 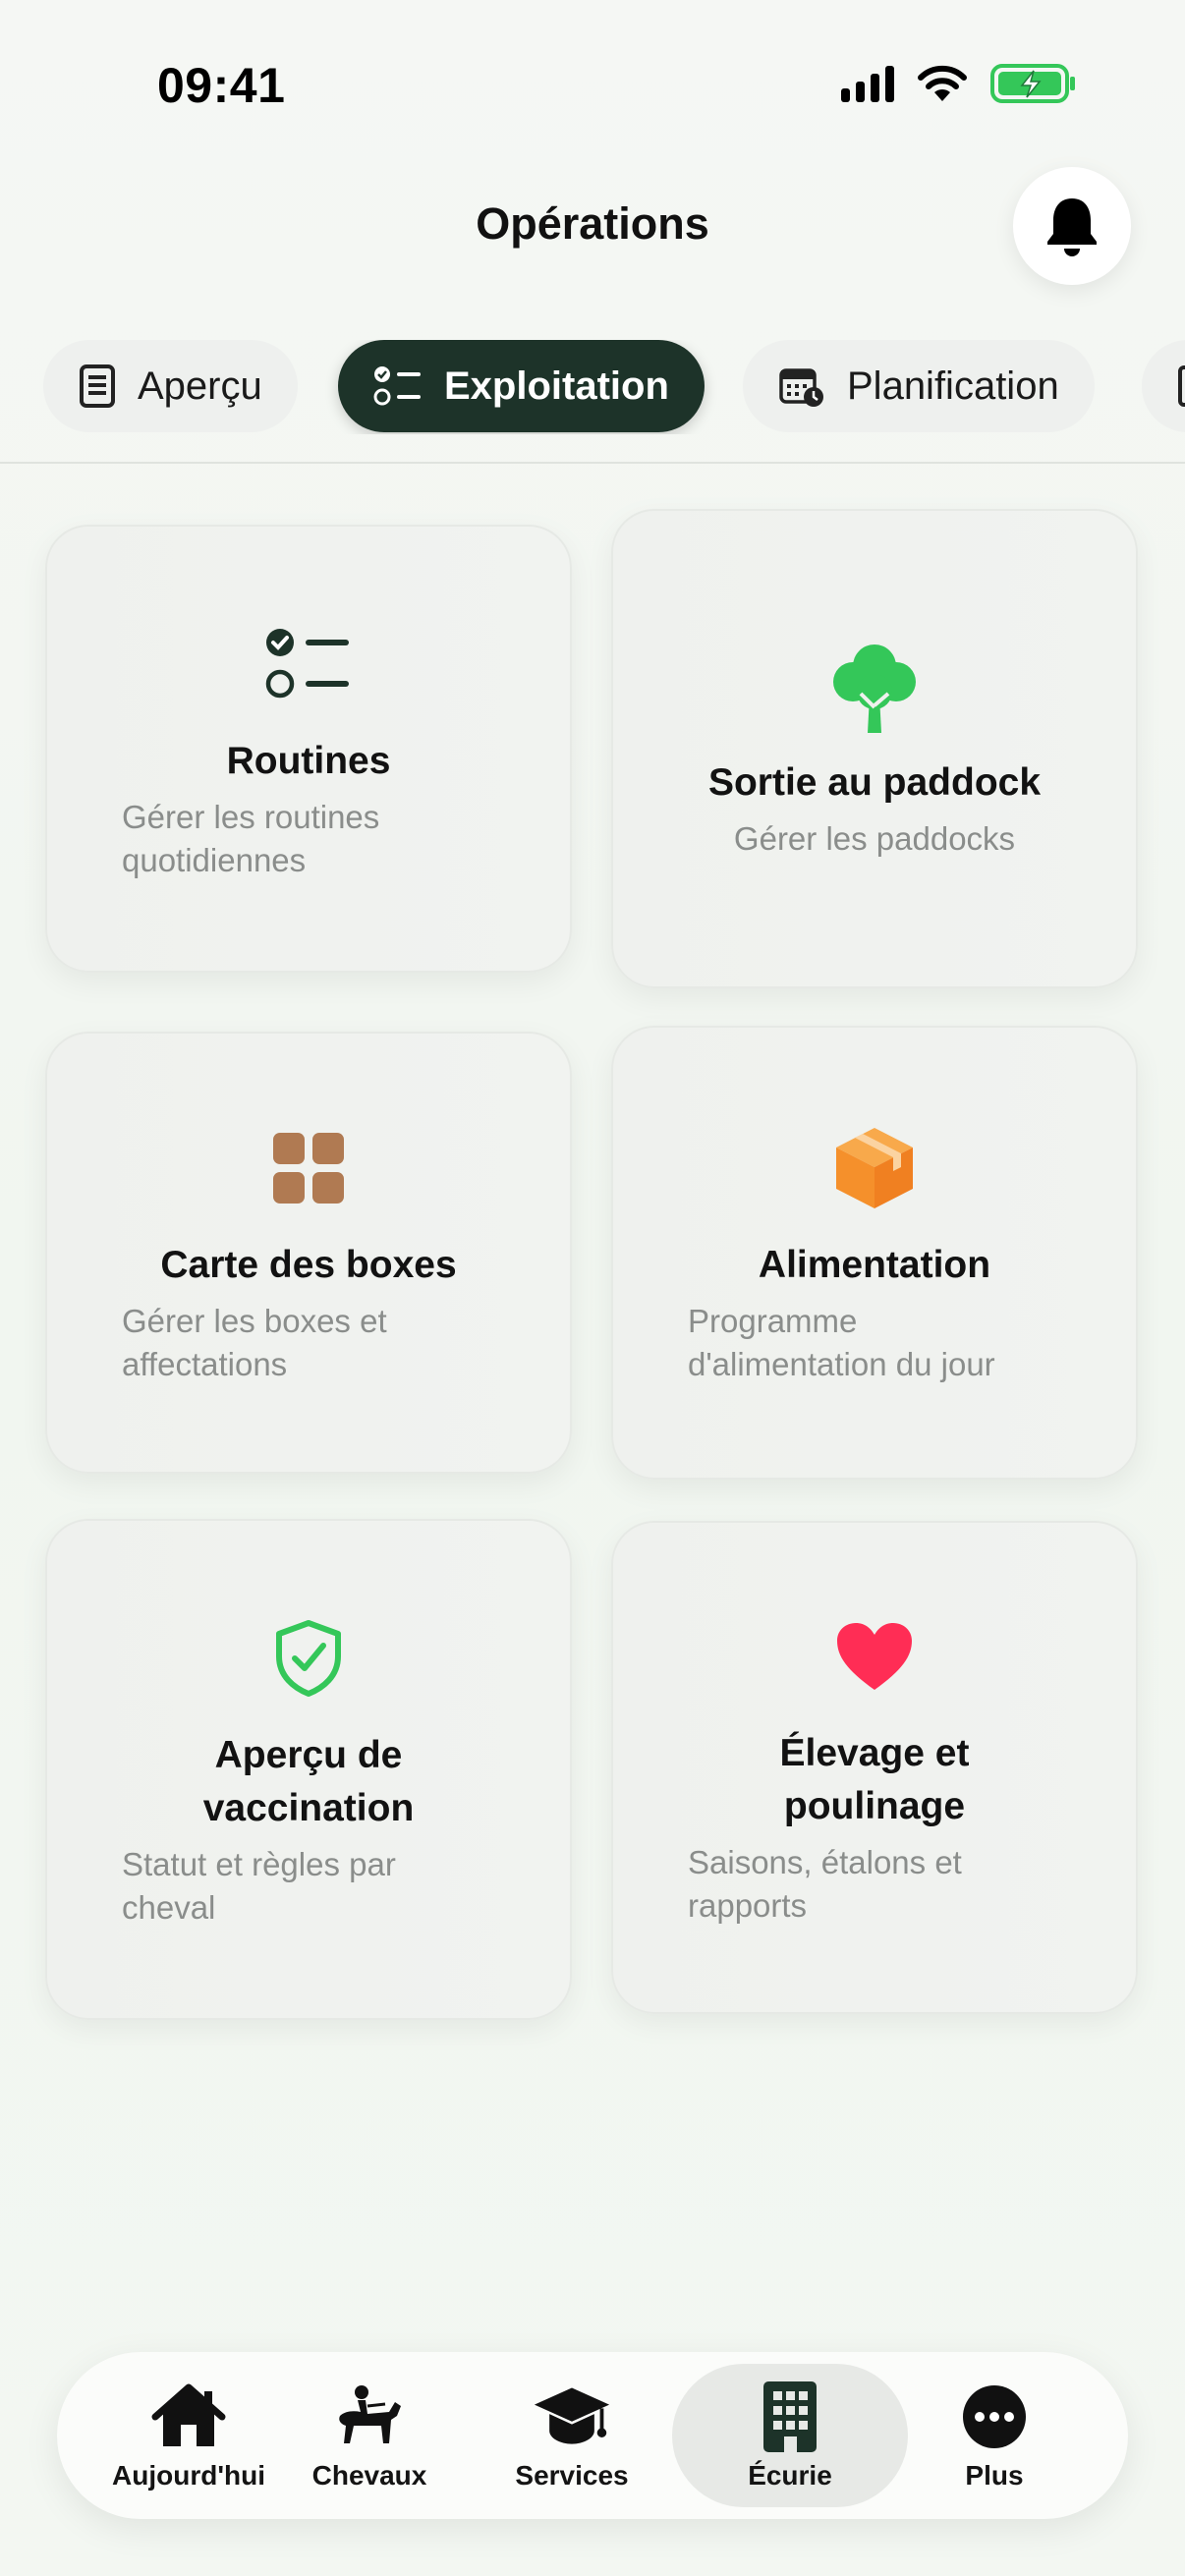 What do you see at coordinates (309, 1265) in the screenshot?
I see `card-title: Carte des boxes` at bounding box center [309, 1265].